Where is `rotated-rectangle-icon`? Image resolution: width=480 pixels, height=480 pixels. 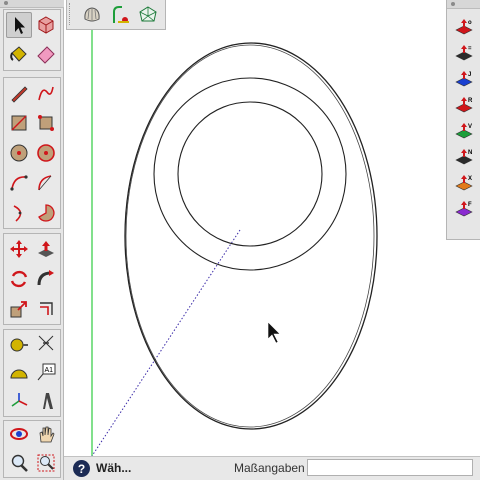 rotated-rectangle-icon is located at coordinates (46, 123).